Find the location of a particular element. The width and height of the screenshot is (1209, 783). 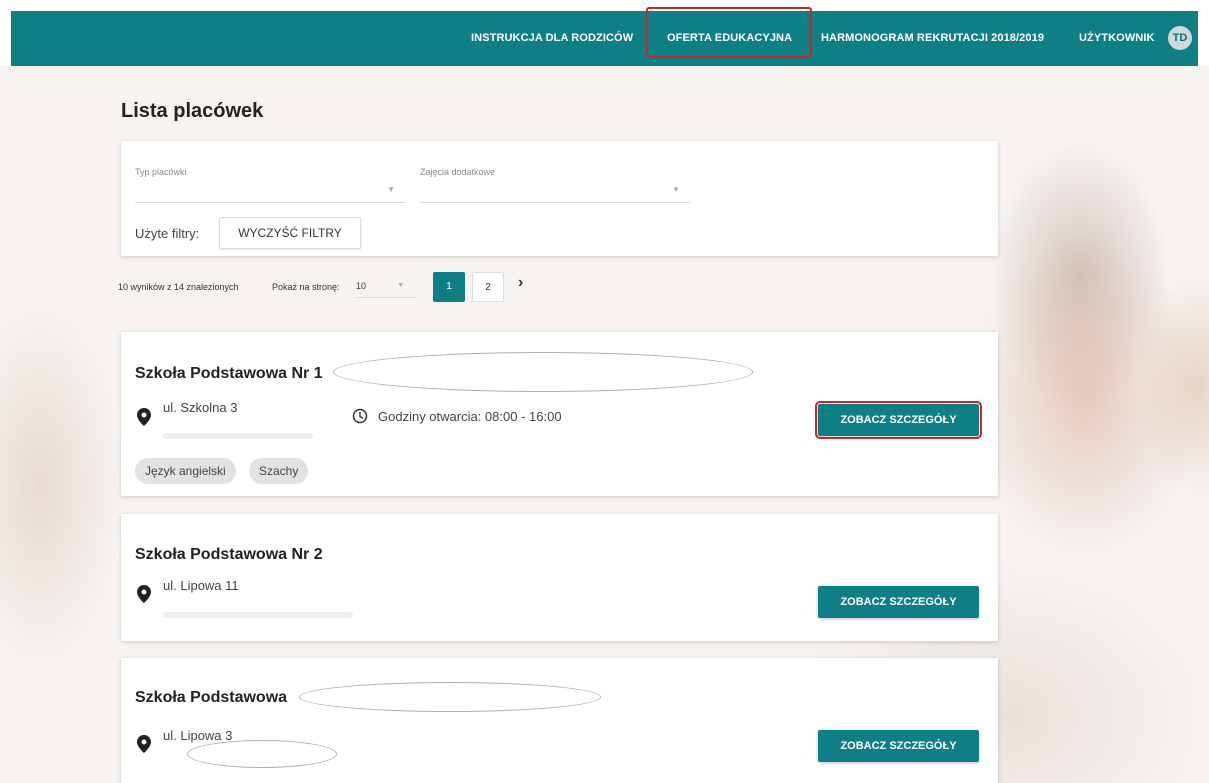

page-title: Lista placówek is located at coordinates (192, 111).